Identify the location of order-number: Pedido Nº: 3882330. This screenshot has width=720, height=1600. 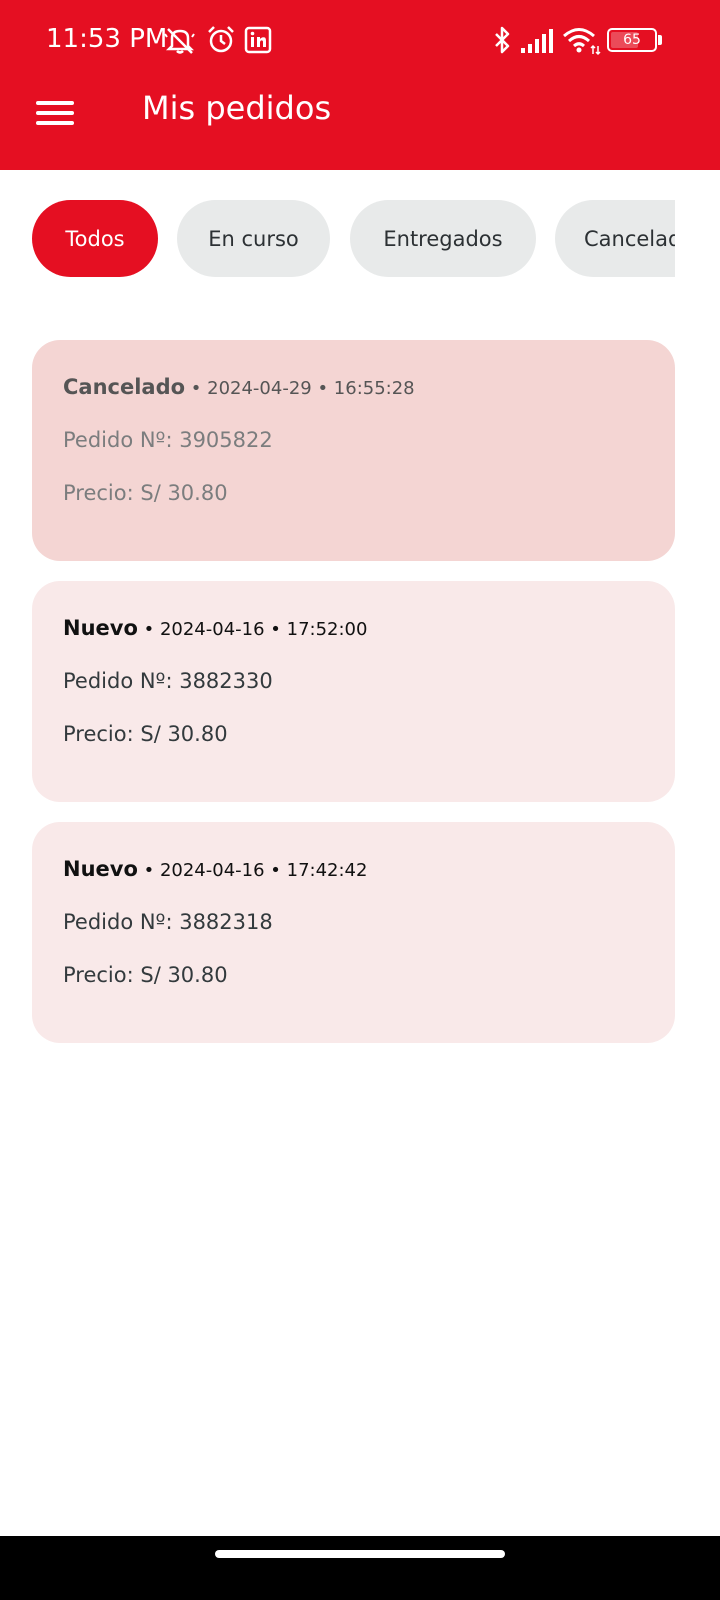
(168, 681).